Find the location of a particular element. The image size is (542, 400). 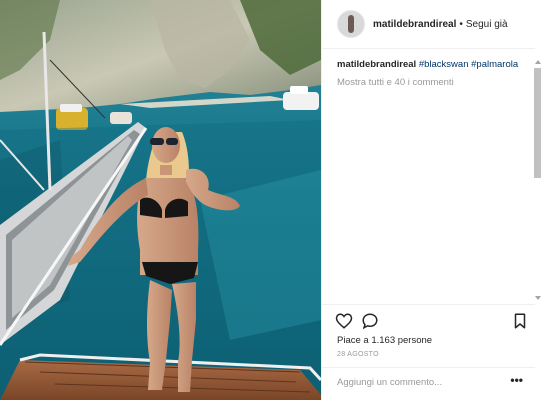

avatar is located at coordinates (351, 24).